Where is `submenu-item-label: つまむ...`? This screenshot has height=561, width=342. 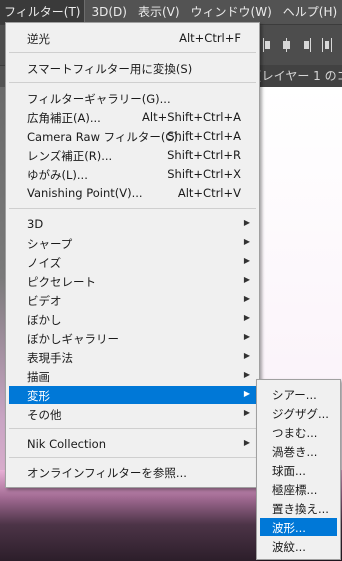
submenu-item-label: つまむ... is located at coordinates (295, 433).